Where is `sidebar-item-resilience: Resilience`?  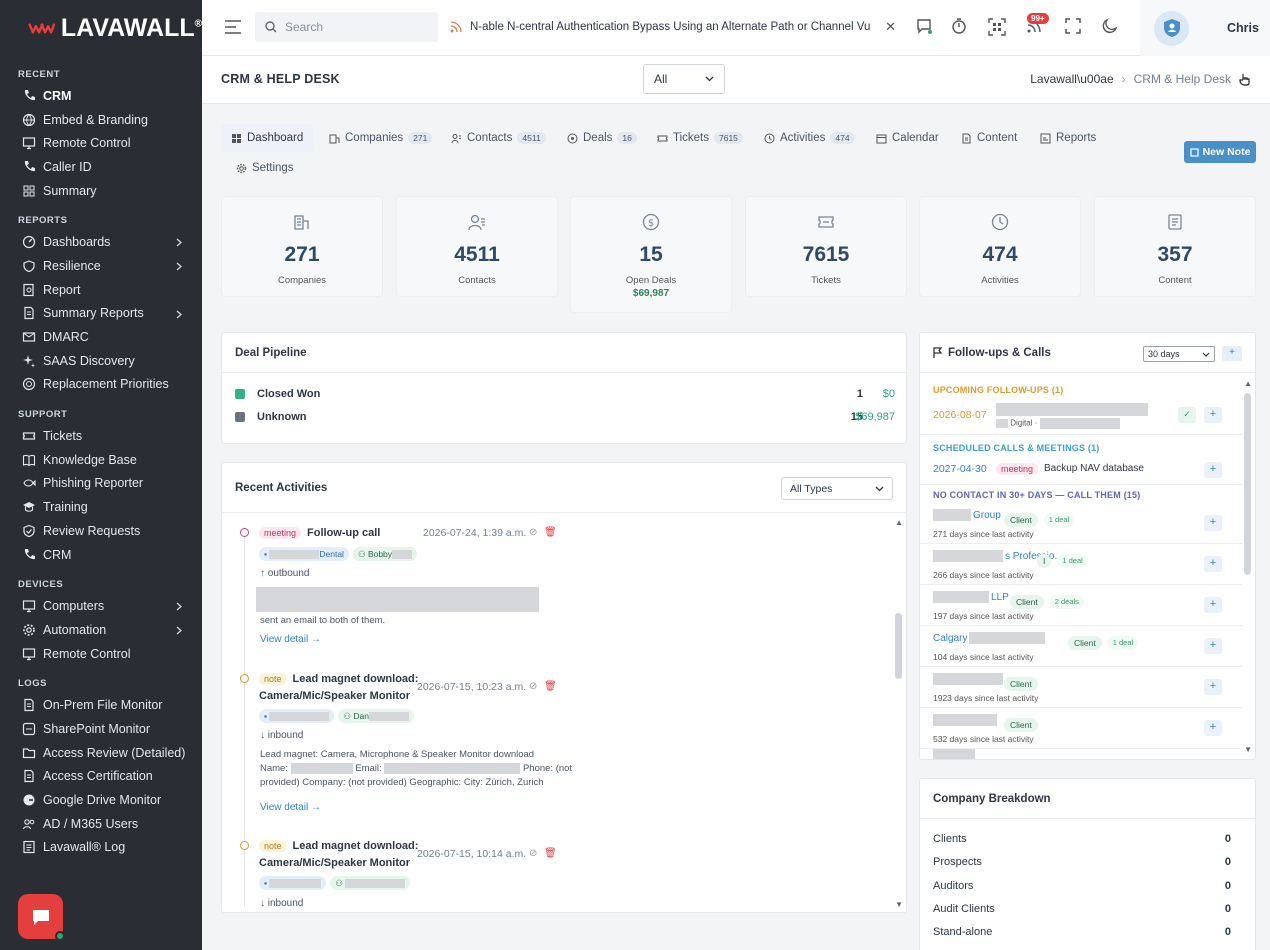
sidebar-item-resilience: Resilience is located at coordinates (101, 266).